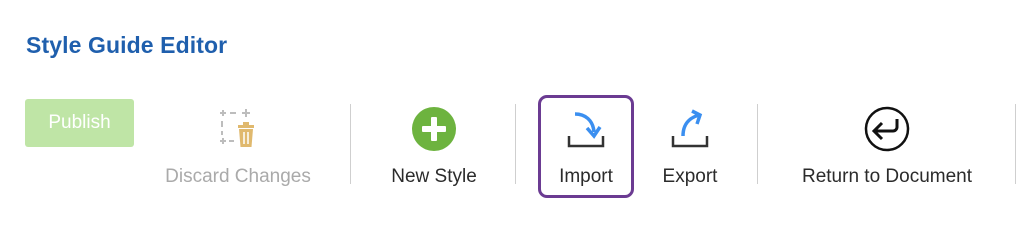 This screenshot has height=240, width=1032. Describe the element at coordinates (586, 176) in the screenshot. I see `import-label: Import` at that location.